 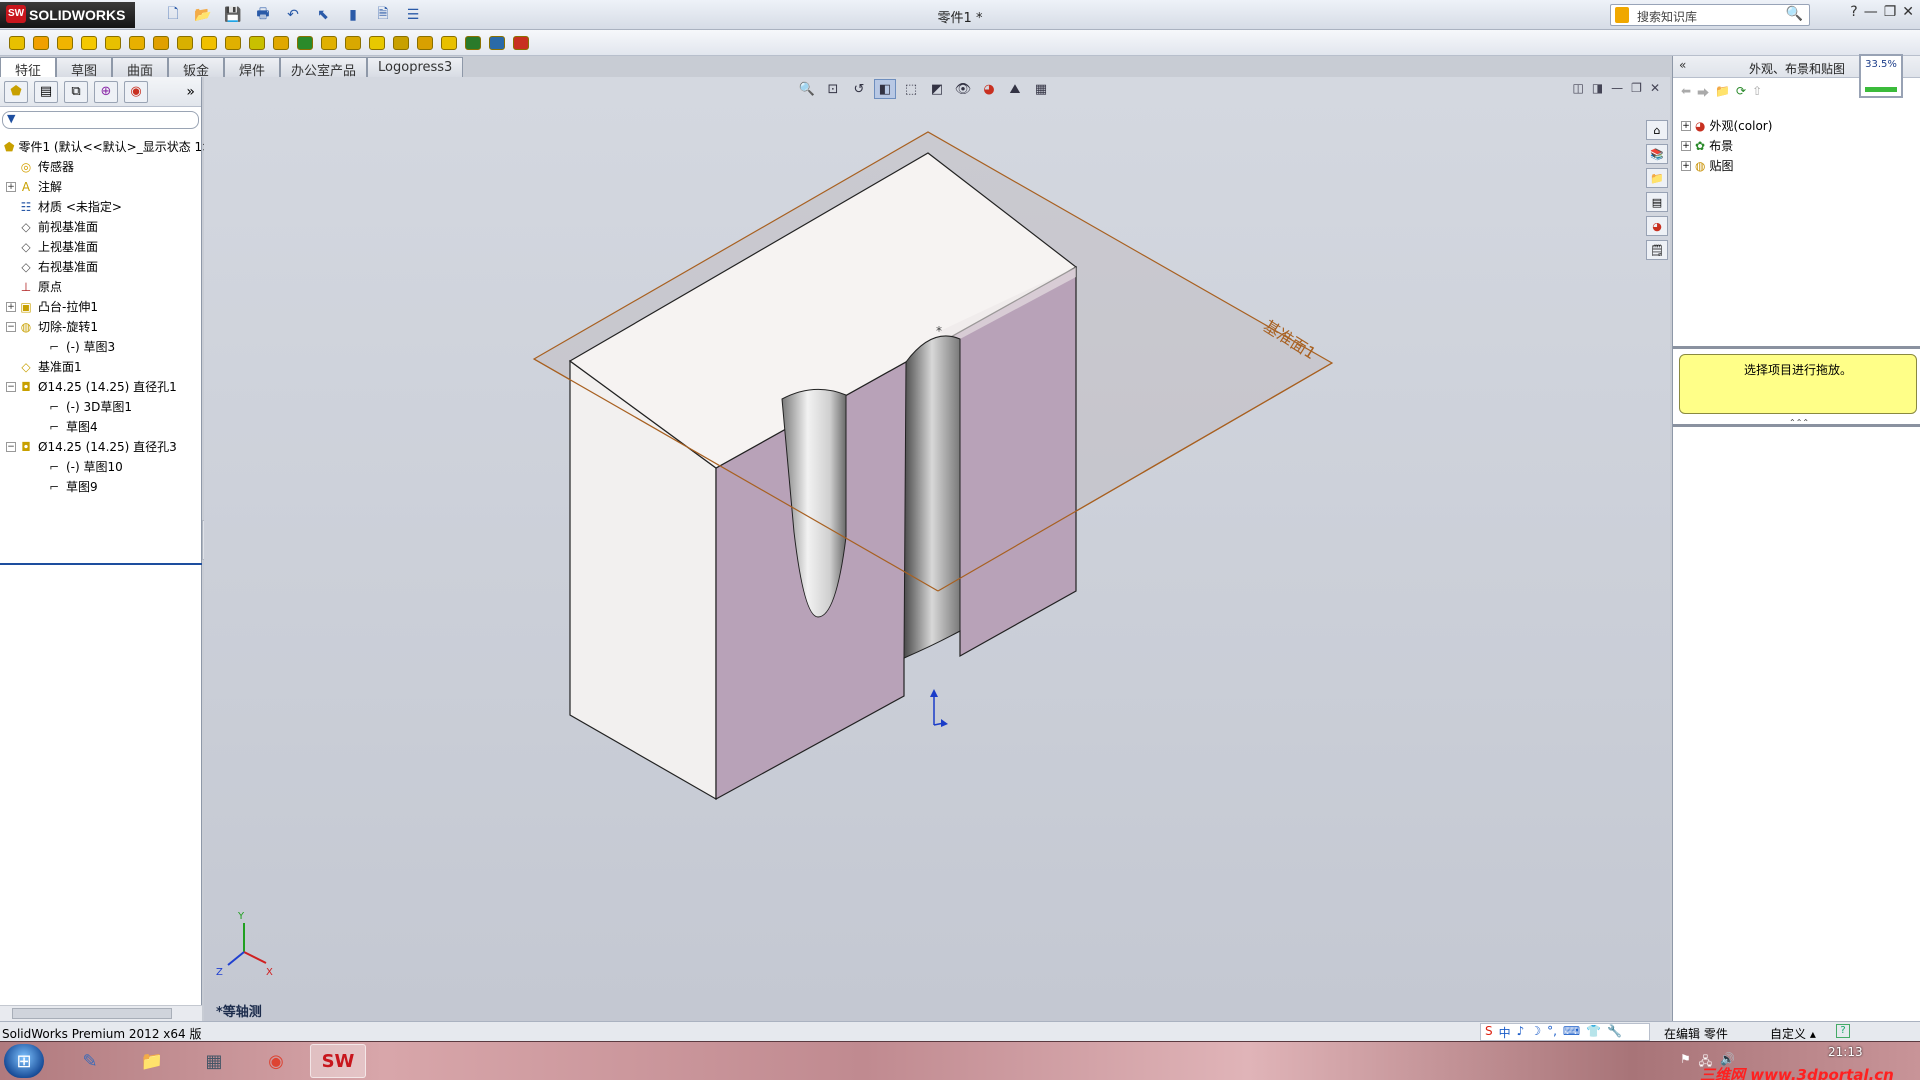 What do you see at coordinates (100, 367) in the screenshot?
I see `tree-node: ◇ 基准面1` at bounding box center [100, 367].